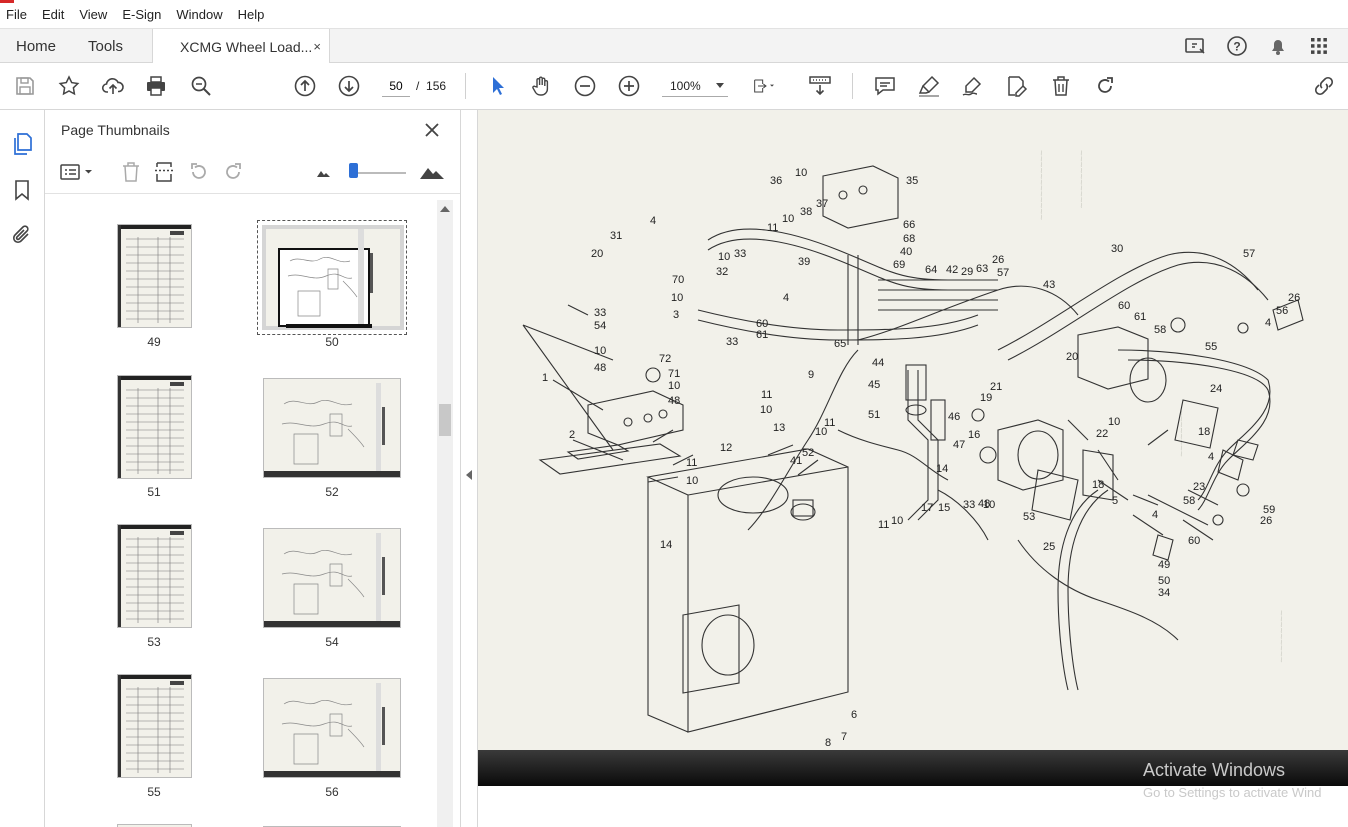 The height and width of the screenshot is (827, 1348). Describe the element at coordinates (844, 737) in the screenshot. I see `svg-text: 7` at that location.